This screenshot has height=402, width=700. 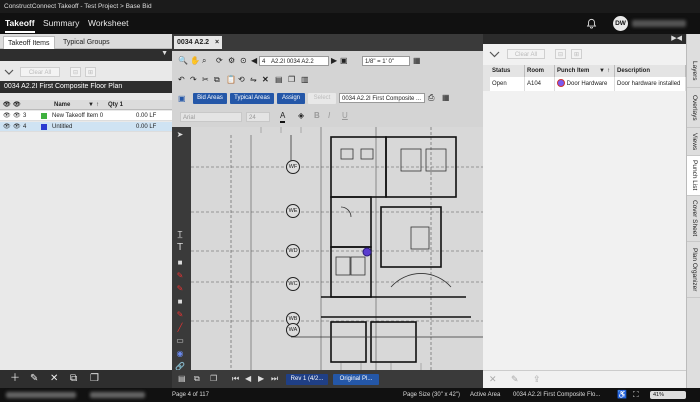 What do you see at coordinates (86, 116) in the screenshot?
I see `table-row: 👁 👁 3 New Takeoff Item 0 0.00 LF` at bounding box center [86, 116].